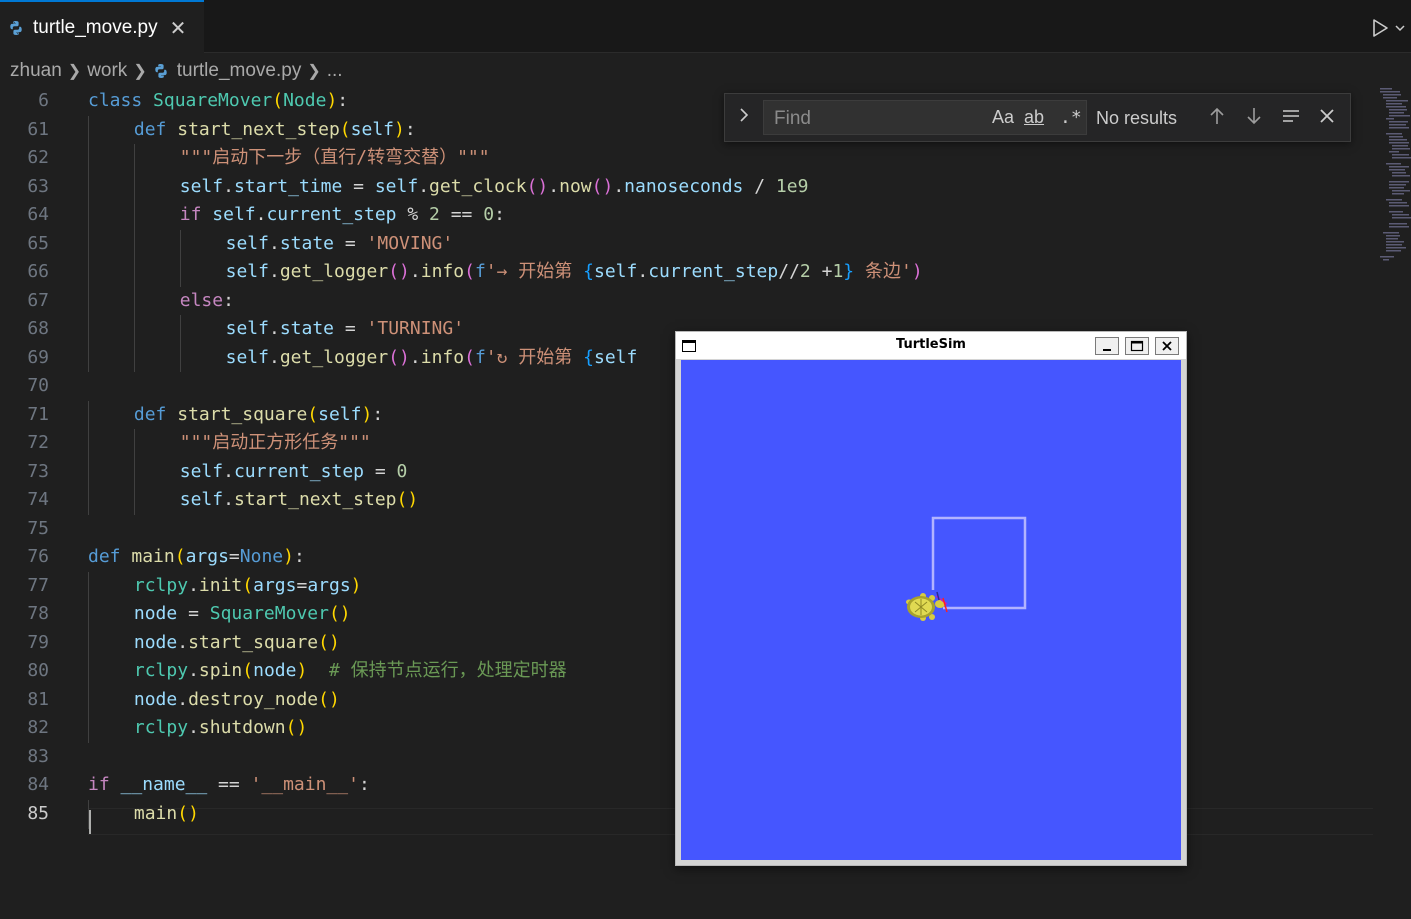 Image resolution: width=1411 pixels, height=919 pixels. What do you see at coordinates (883, 272) in the screenshot?
I see `code-token: 条边'` at bounding box center [883, 272].